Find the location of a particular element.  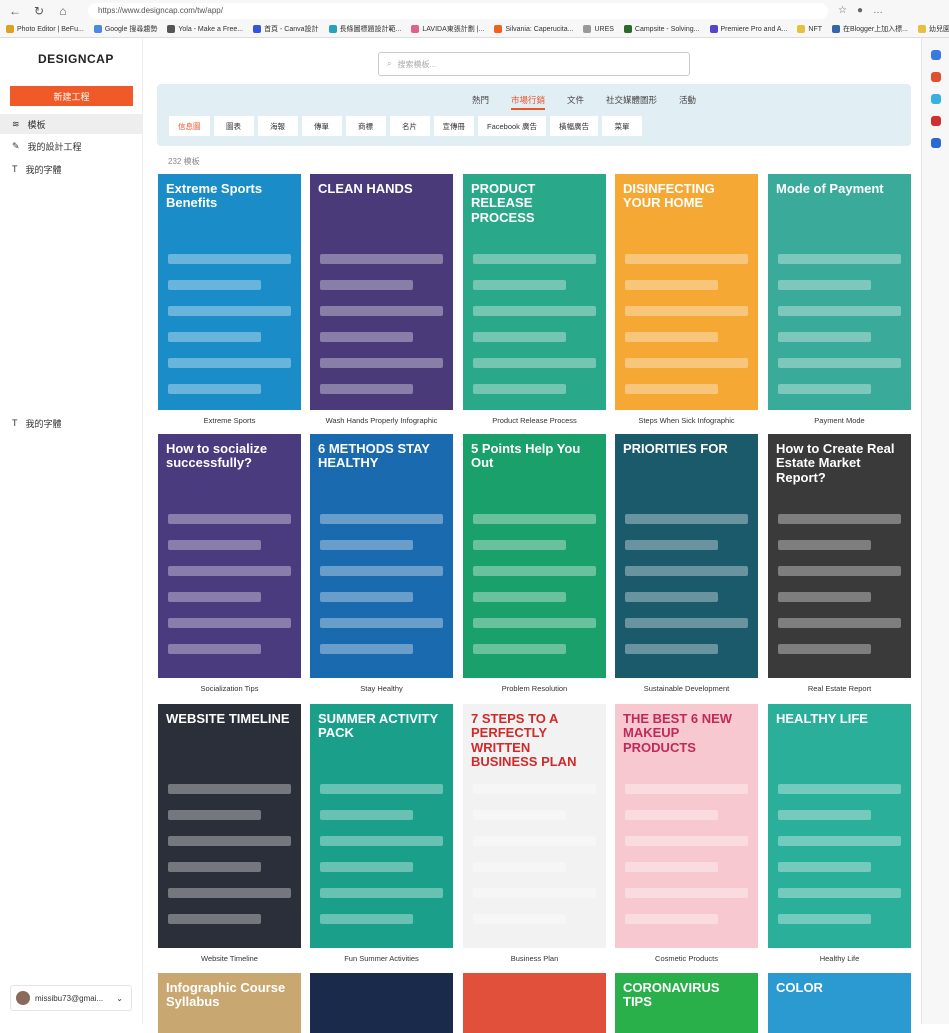

template-thumbnail: COLOR is located at coordinates (839, 1003).